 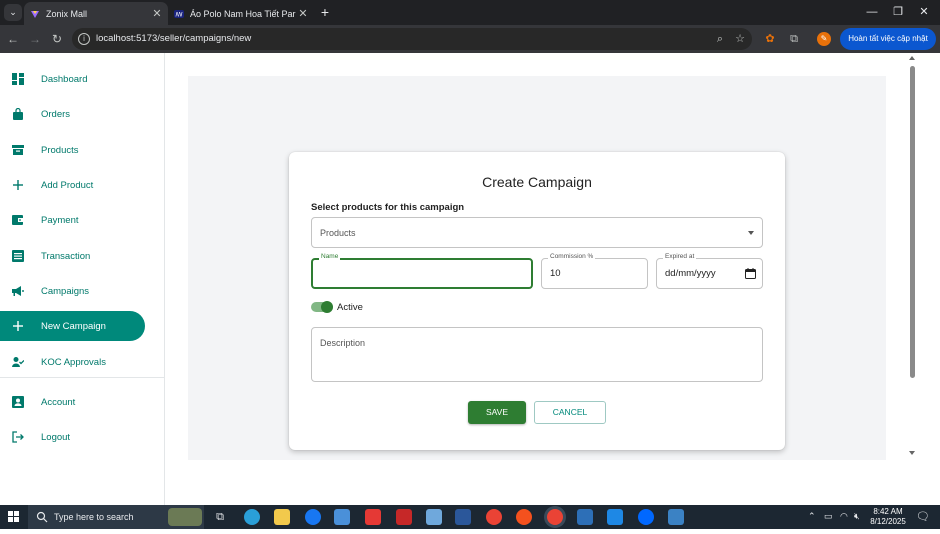 I want to click on taskbar-search-placeholder: Type here to search, so click(x=94, y=517).